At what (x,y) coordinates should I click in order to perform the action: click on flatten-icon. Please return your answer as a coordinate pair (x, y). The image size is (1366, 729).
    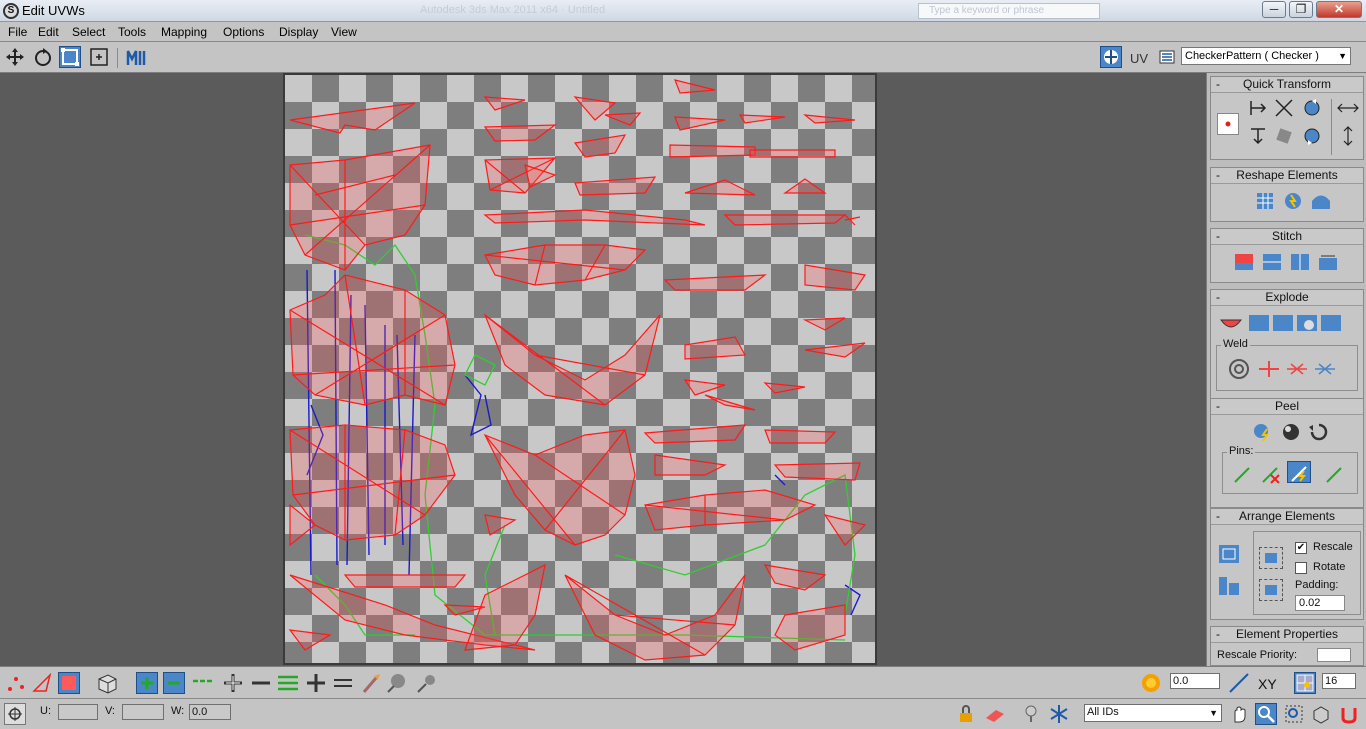
    Looking at the image, I should click on (1331, 323).